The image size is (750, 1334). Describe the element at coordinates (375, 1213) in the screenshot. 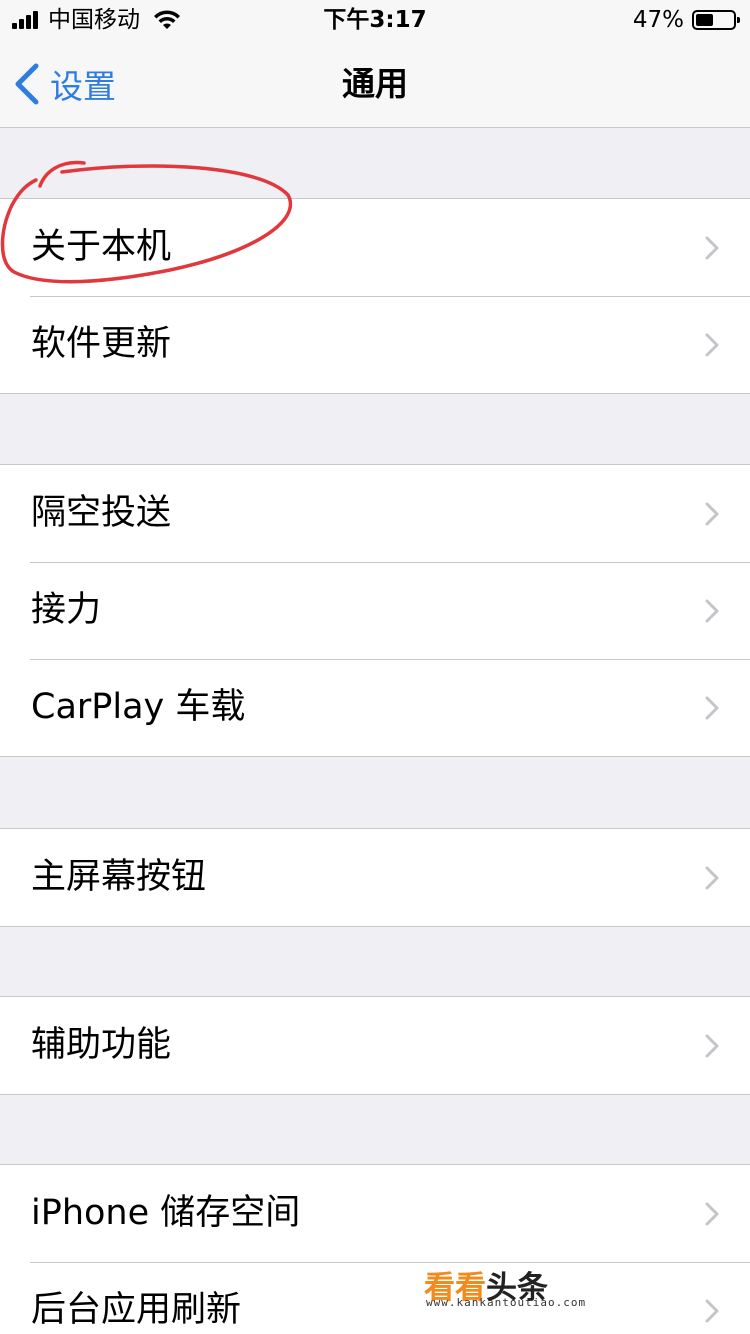

I see `row-iphone-storage: iPhone 储存空间` at that location.